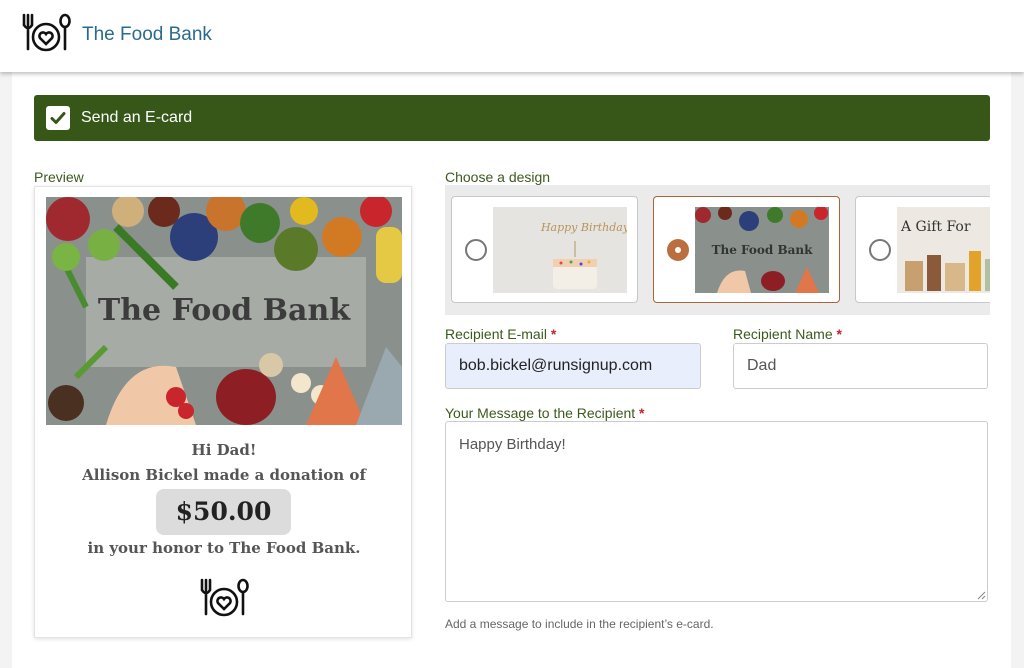 The height and width of the screenshot is (668, 1024). Describe the element at coordinates (981, 595) in the screenshot. I see `resize-grip-icon` at that location.